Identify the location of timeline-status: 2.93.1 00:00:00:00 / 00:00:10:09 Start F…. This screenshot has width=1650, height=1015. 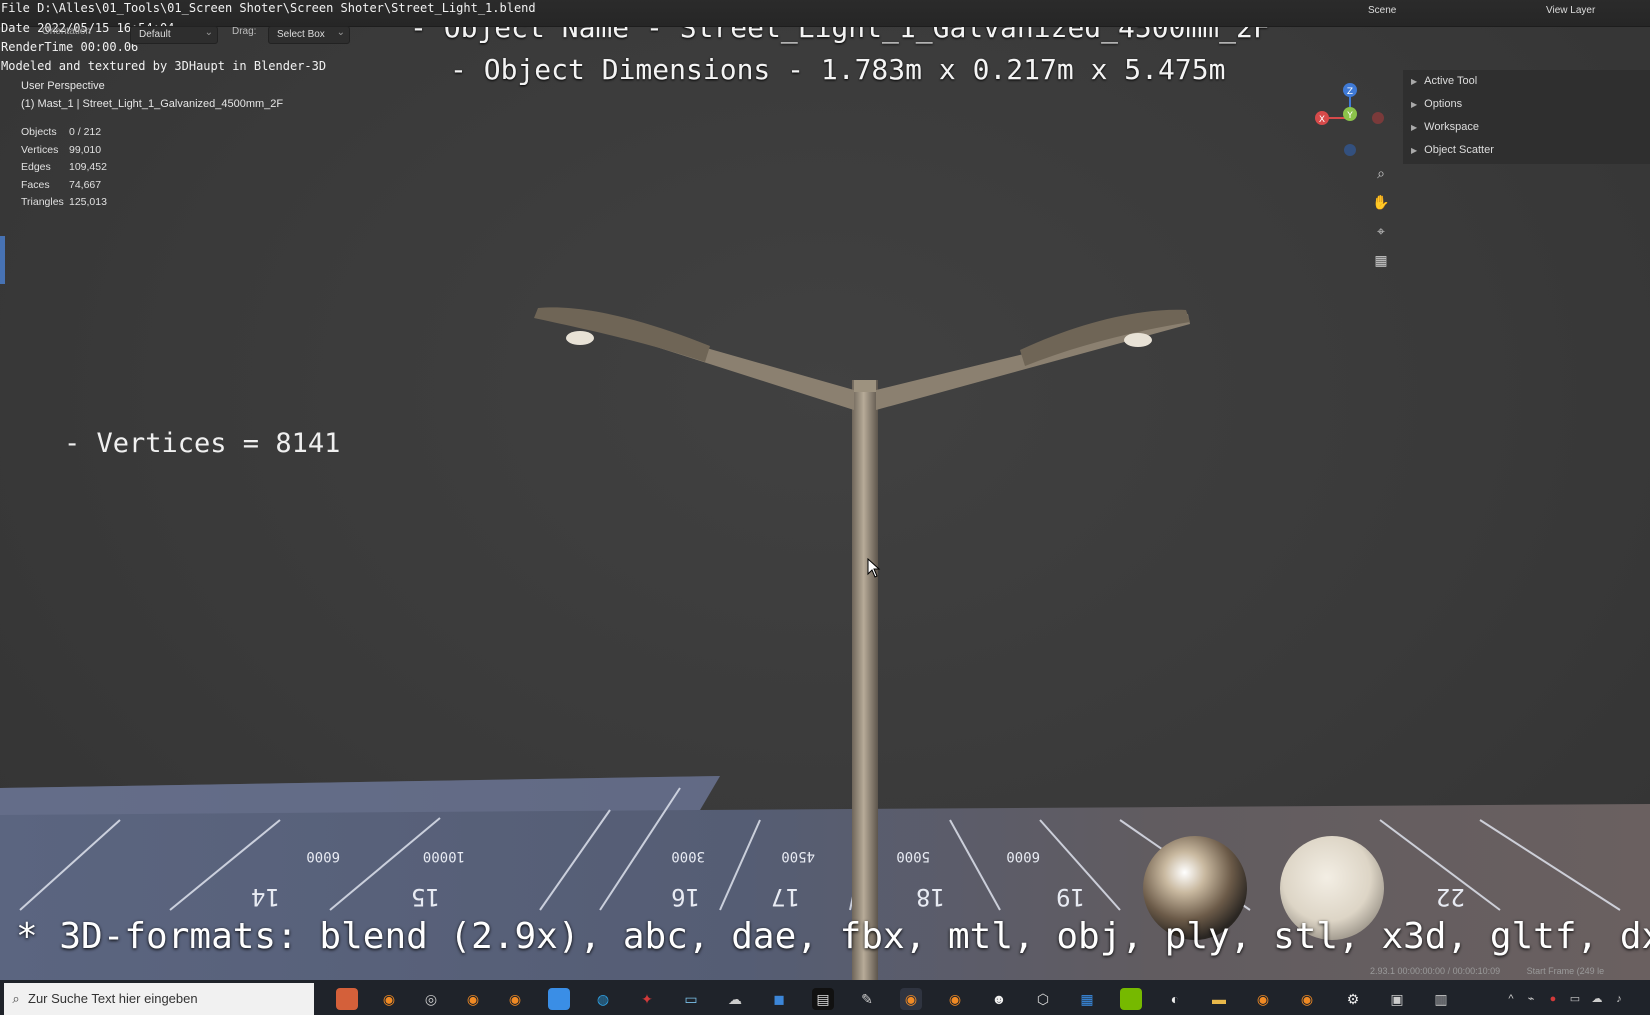
(1487, 971).